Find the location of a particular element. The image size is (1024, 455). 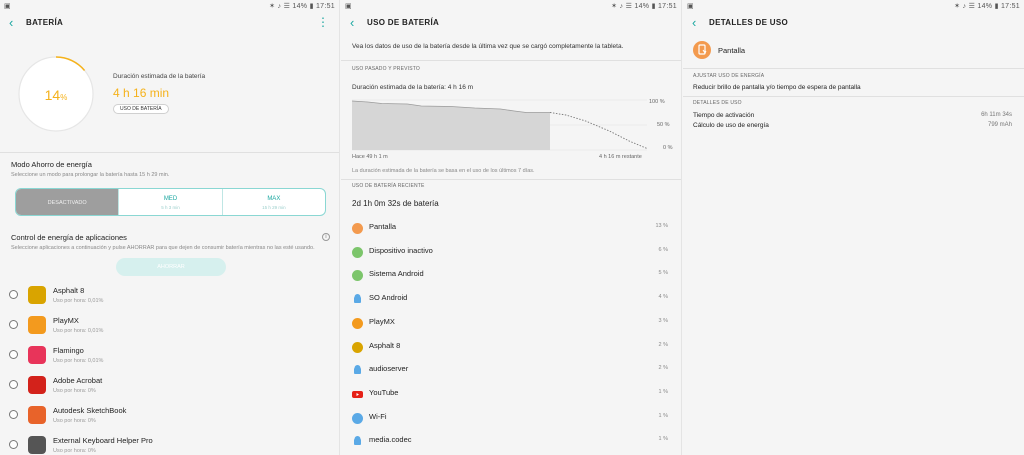

save-button: AHORRAR is located at coordinates (171, 267).